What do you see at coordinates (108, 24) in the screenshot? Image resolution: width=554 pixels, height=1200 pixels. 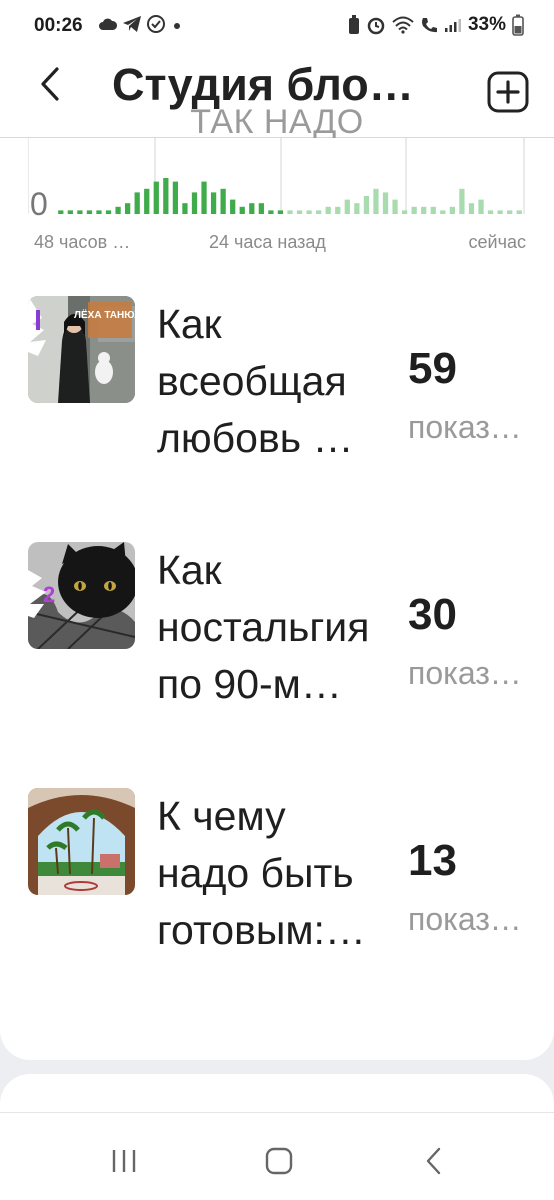 I see `cloud-icon` at bounding box center [108, 24].